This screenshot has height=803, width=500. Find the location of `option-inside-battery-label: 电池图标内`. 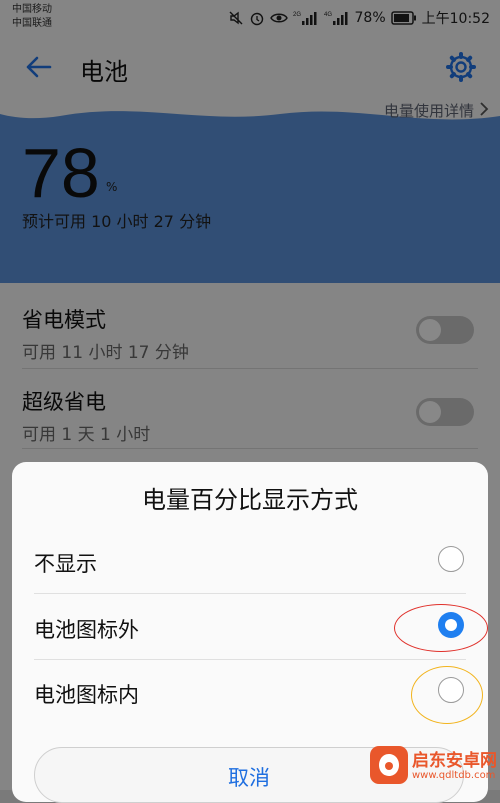

option-inside-battery-label: 电池图标内 is located at coordinates (86, 695).